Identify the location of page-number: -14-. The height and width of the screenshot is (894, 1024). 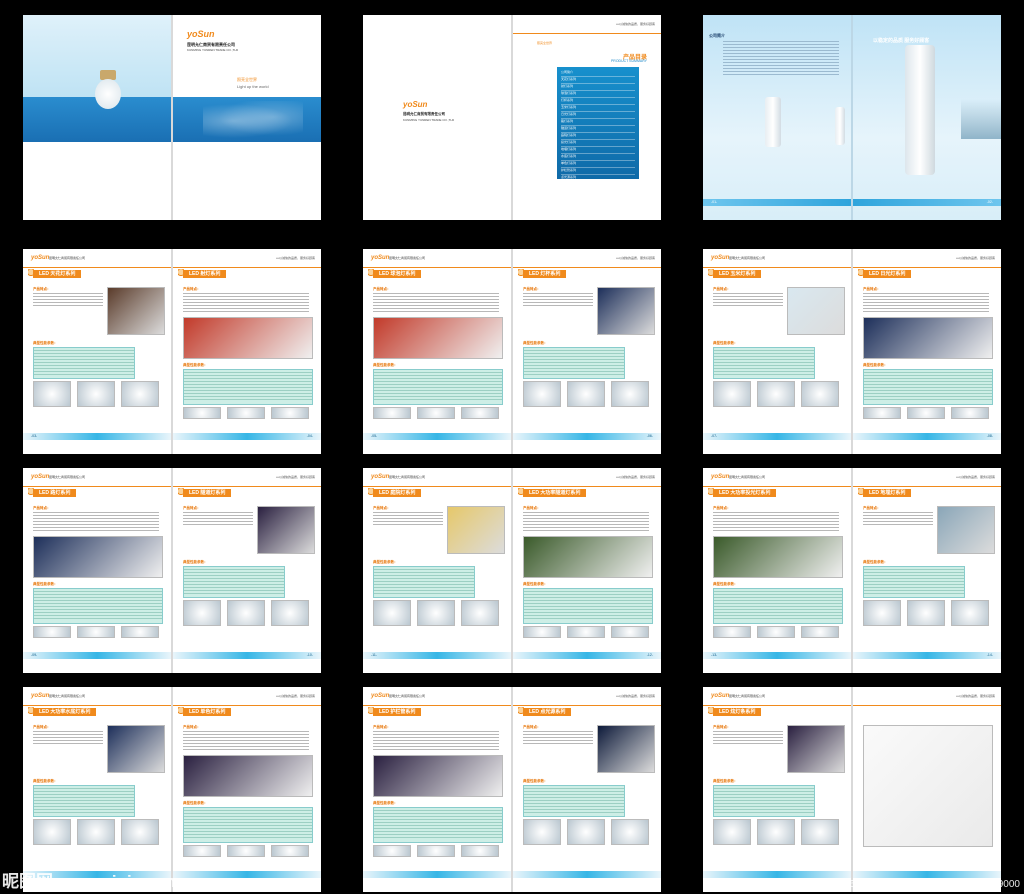
(989, 655).